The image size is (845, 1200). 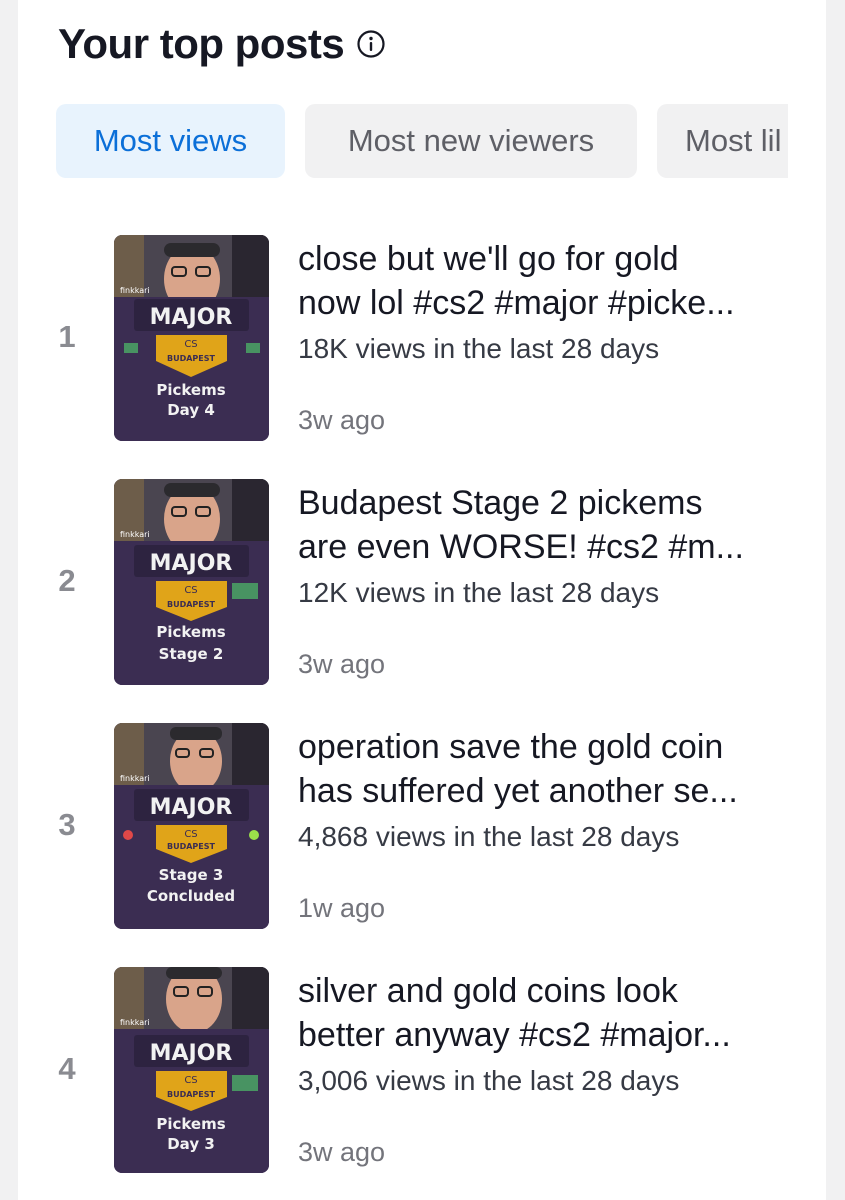 I want to click on tab-label: Most views, so click(x=170, y=140).